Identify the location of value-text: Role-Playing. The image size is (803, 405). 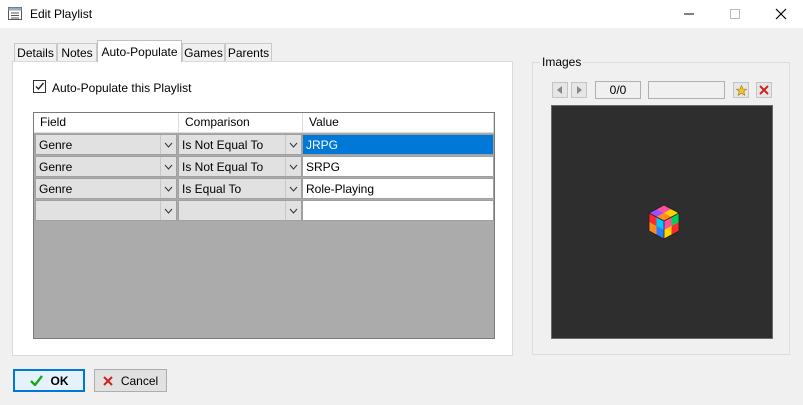
(340, 189).